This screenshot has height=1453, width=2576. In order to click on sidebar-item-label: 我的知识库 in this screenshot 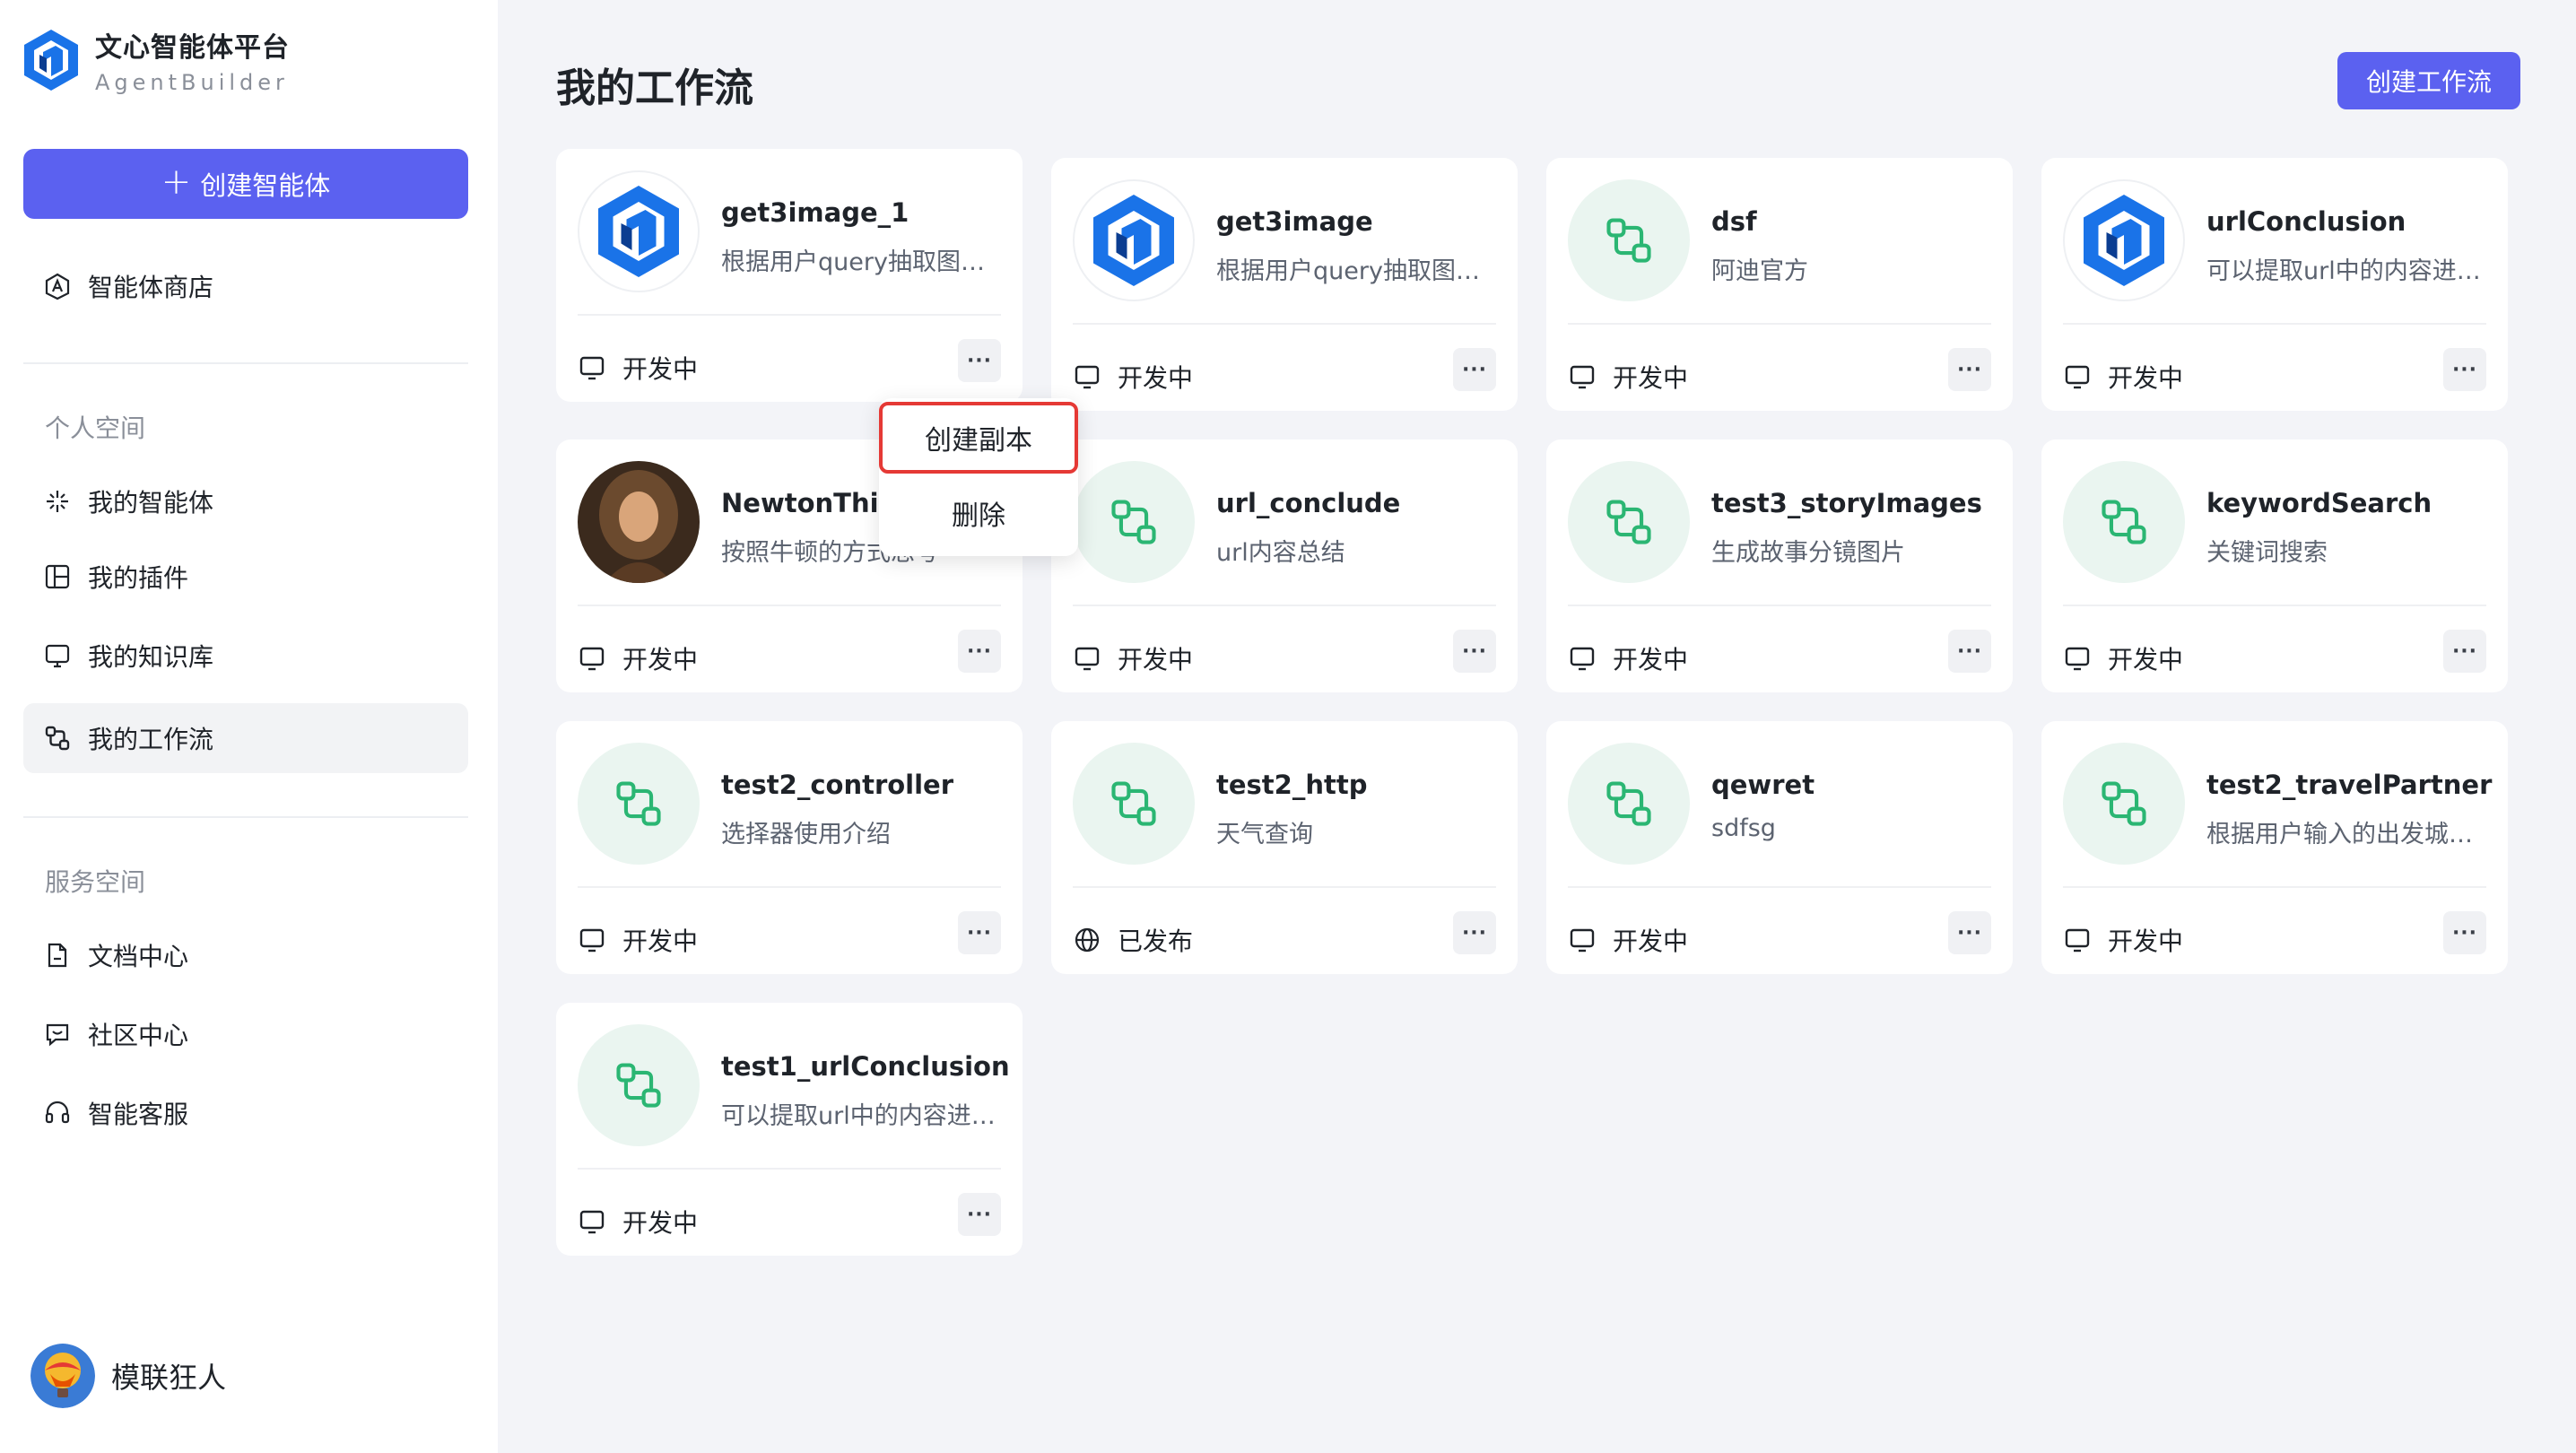, I will do `click(151, 657)`.